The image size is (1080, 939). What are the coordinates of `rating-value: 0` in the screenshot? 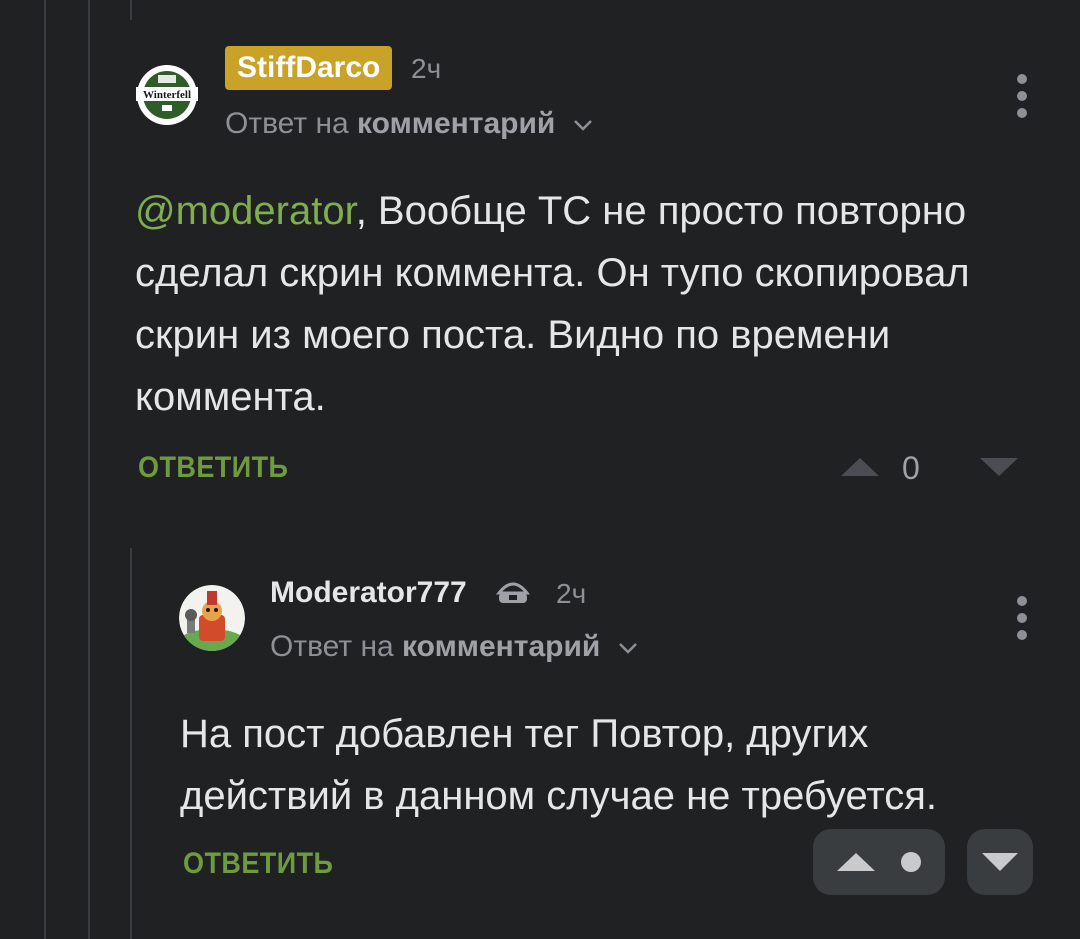 It's located at (911, 468).